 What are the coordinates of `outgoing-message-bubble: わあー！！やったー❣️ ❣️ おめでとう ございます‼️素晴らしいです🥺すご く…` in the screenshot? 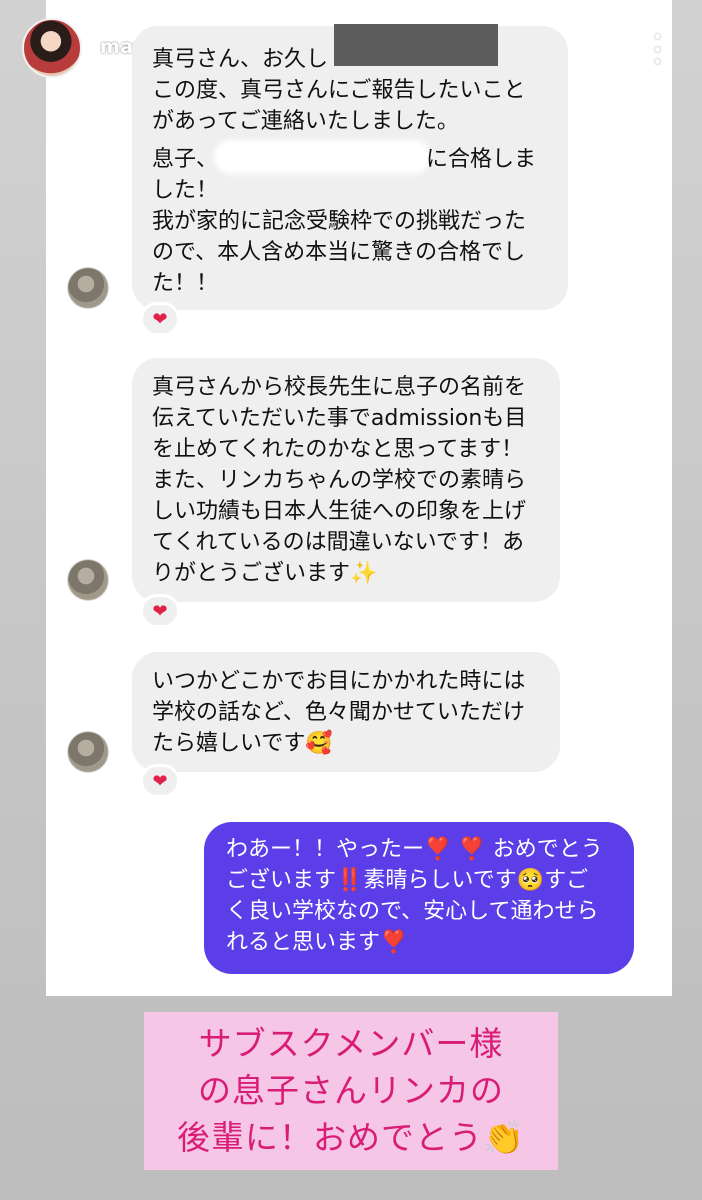 It's located at (419, 898).